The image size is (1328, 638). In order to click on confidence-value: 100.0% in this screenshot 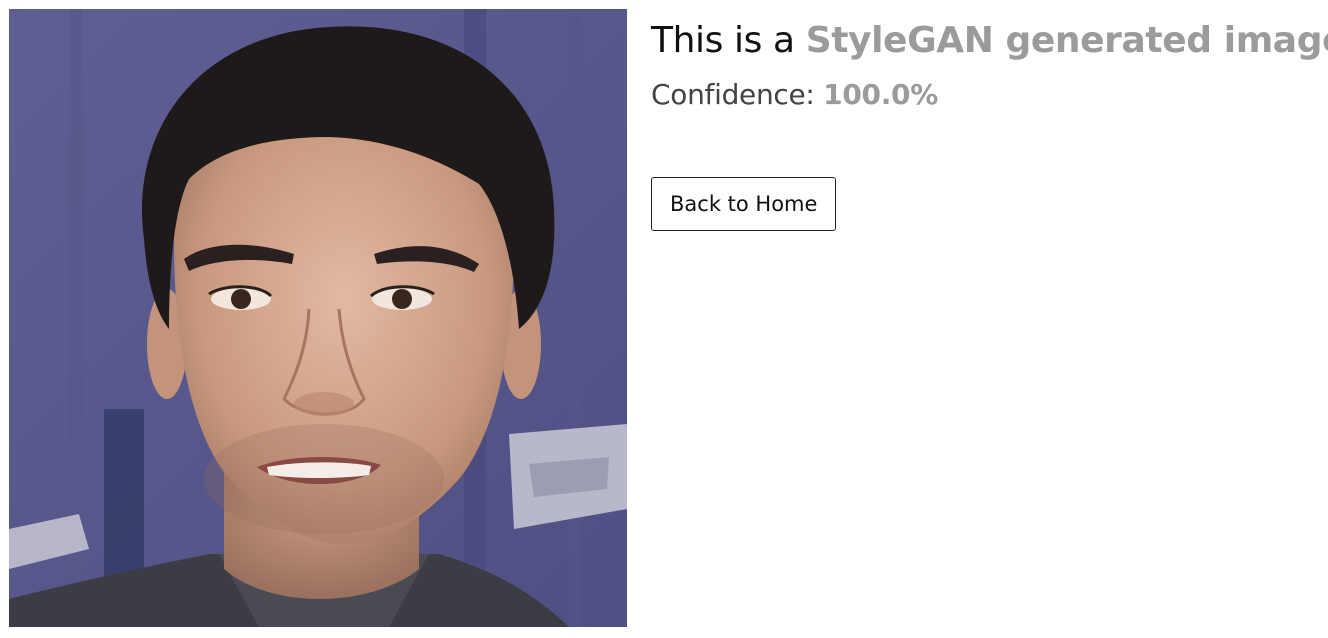, I will do `click(880, 94)`.